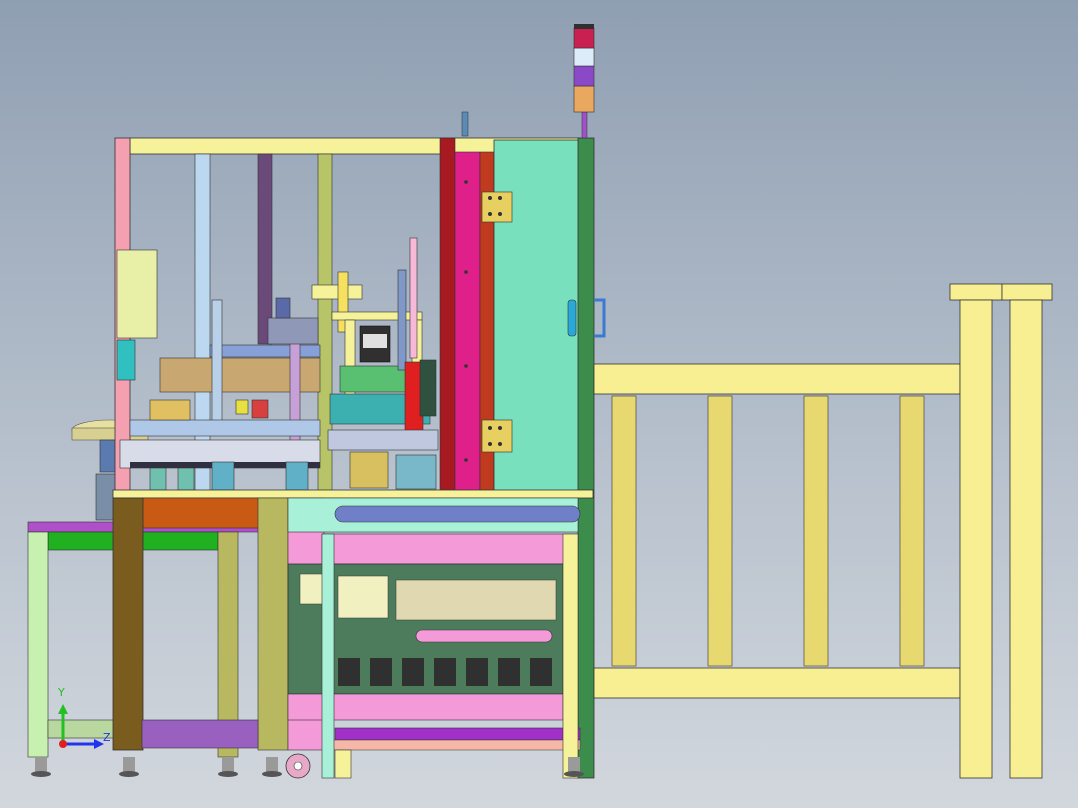  What do you see at coordinates (107, 737) in the screenshot?
I see `z-axis-label: Z` at bounding box center [107, 737].